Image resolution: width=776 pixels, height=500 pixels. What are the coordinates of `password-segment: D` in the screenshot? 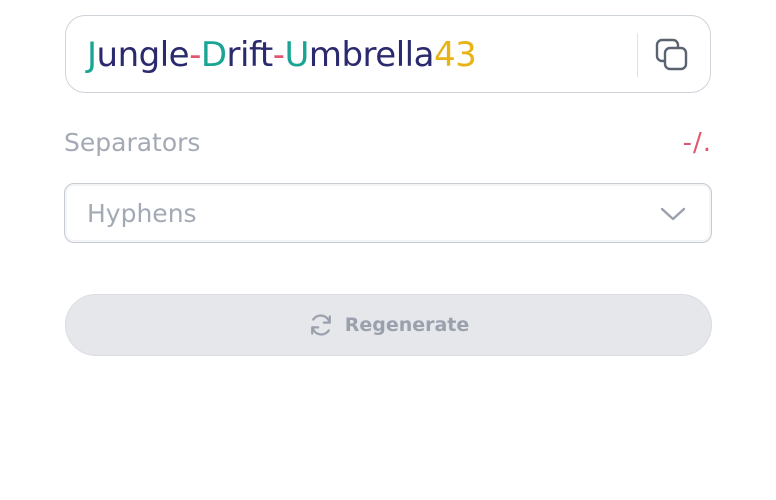 It's located at (213, 55).